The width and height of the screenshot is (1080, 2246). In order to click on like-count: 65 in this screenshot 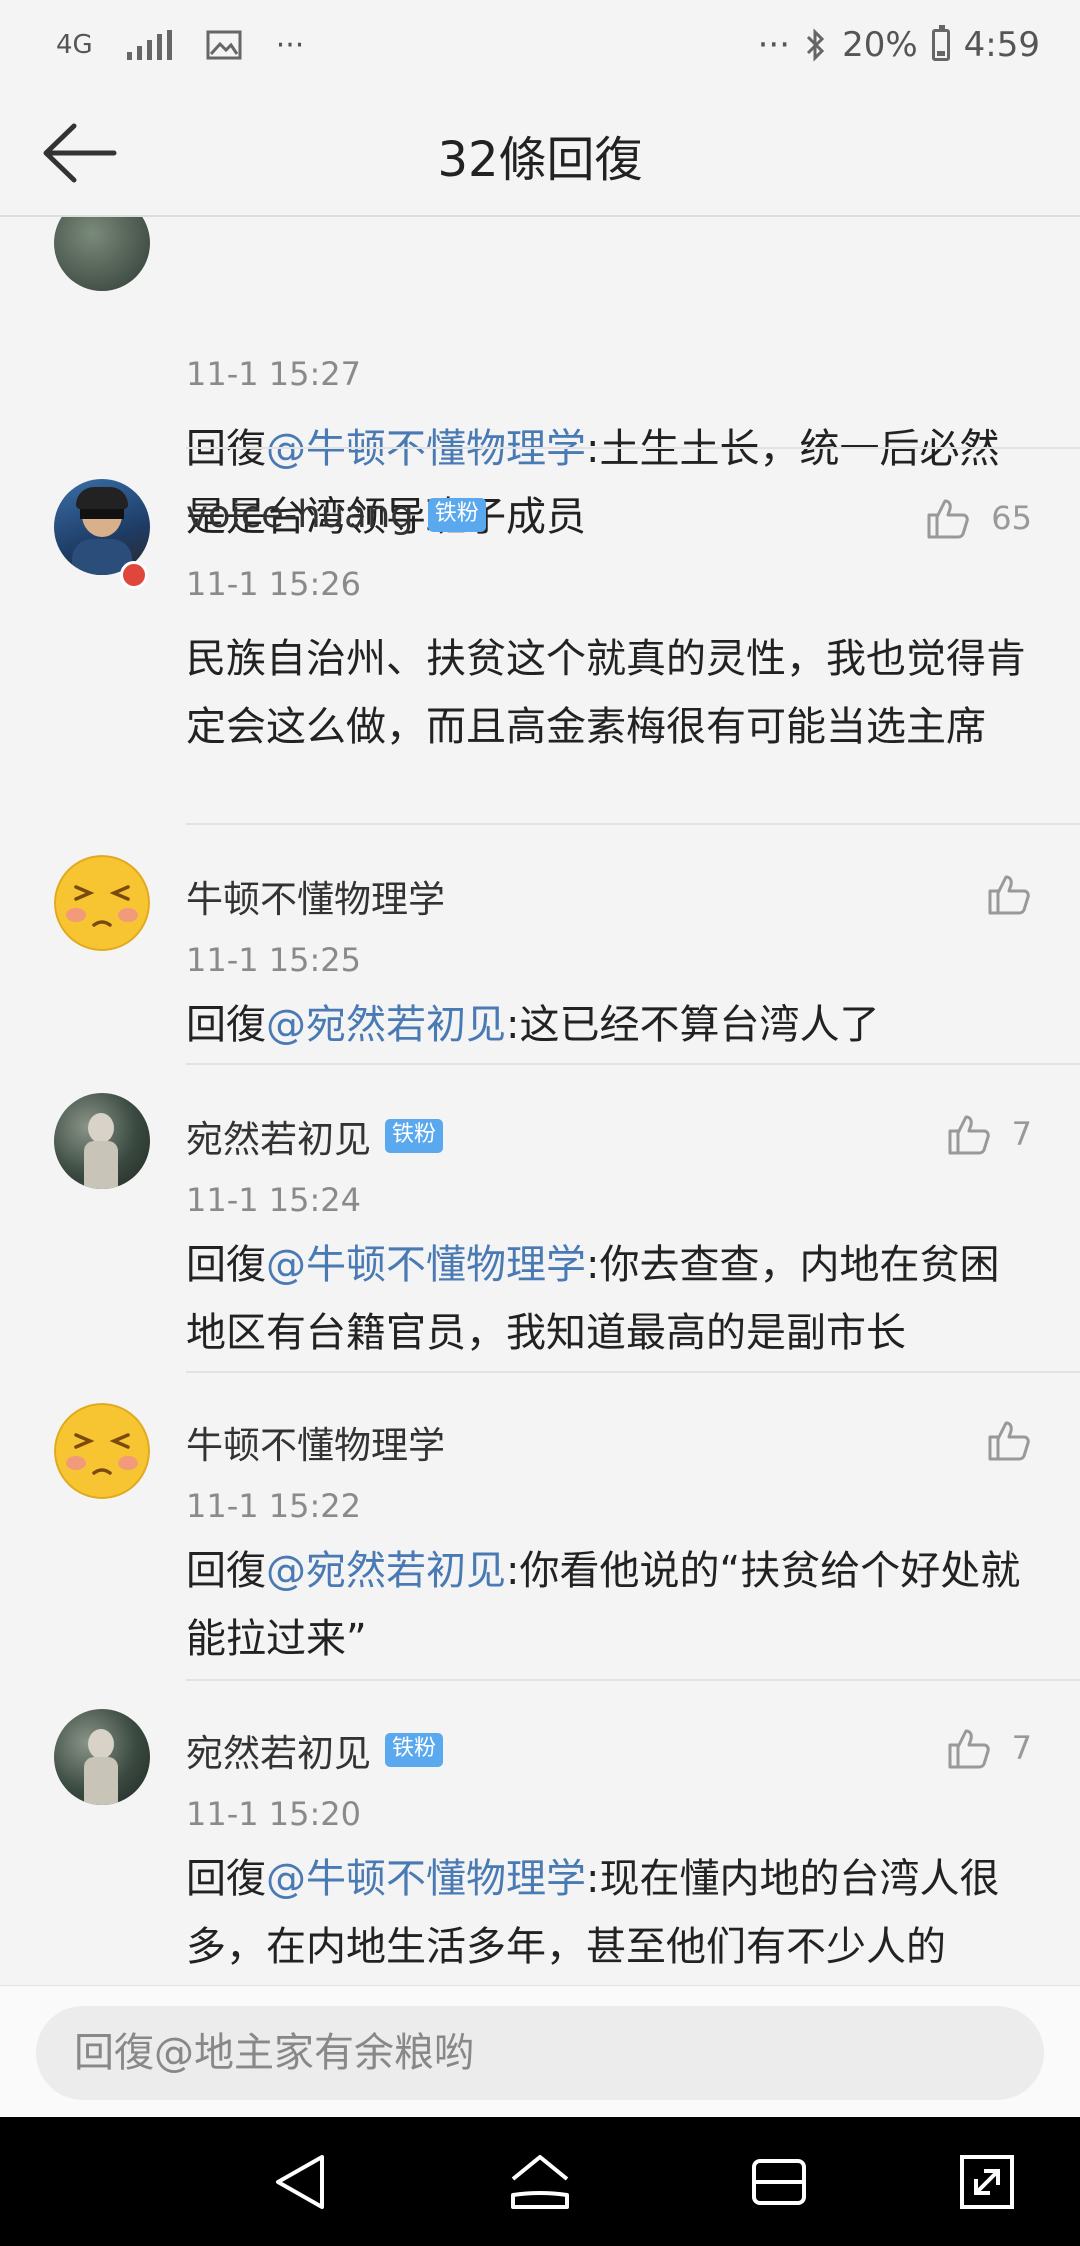, I will do `click(1011, 518)`.